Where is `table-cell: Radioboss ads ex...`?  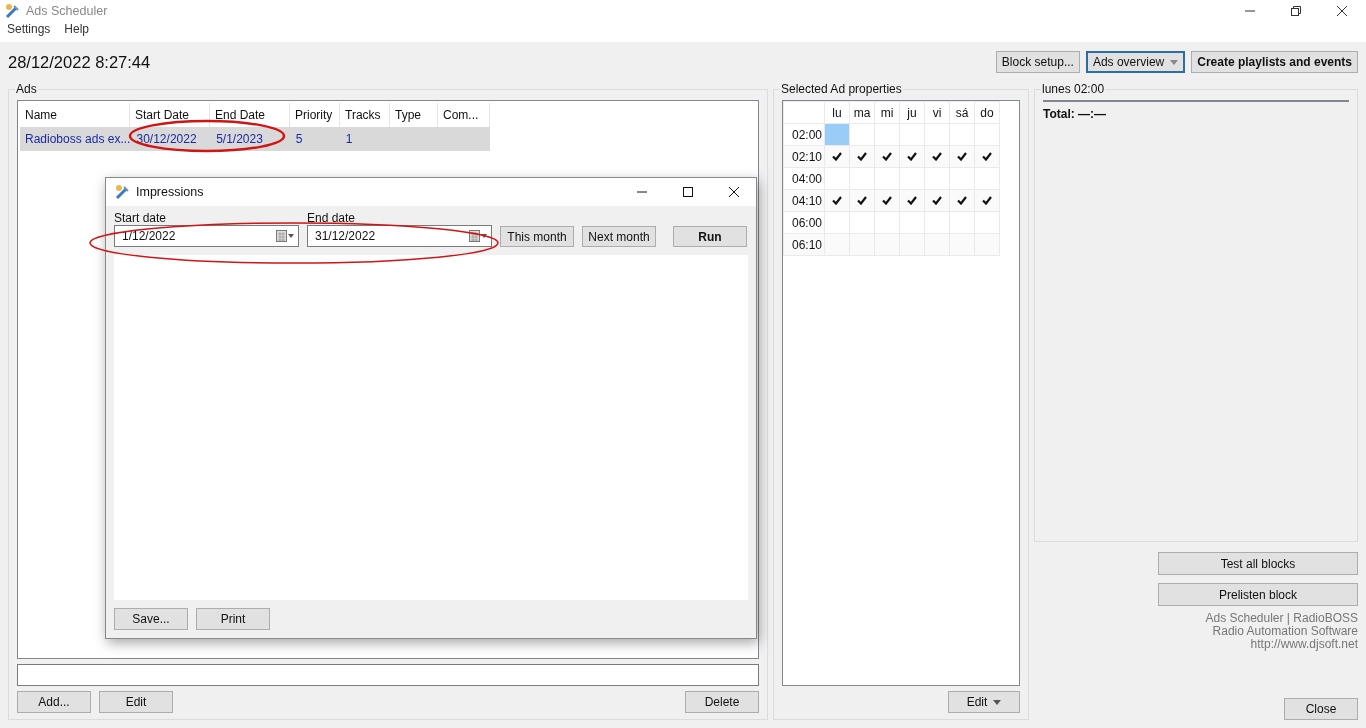
table-cell: Radioboss ads ex... is located at coordinates (78, 139).